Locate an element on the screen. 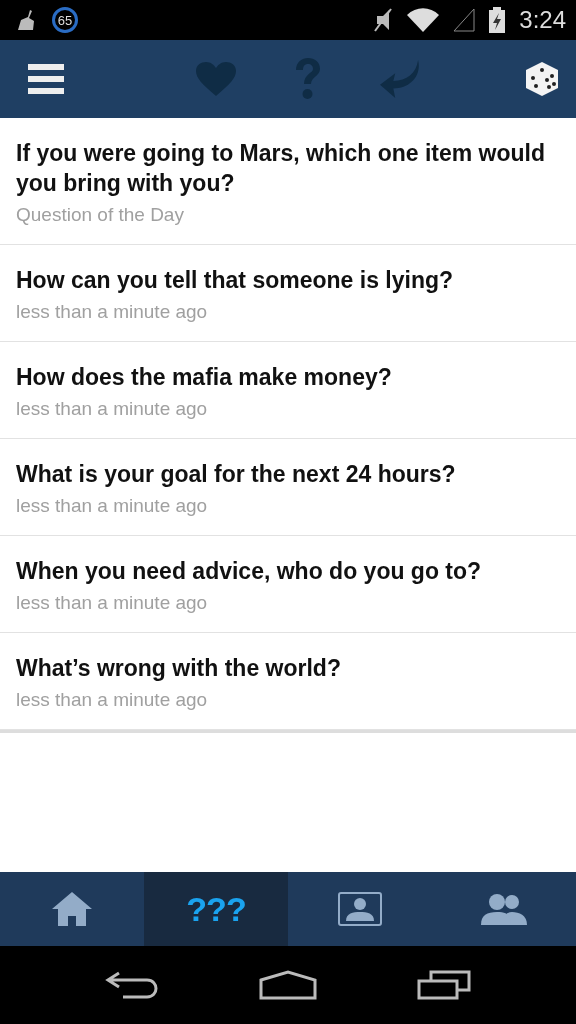 This screenshot has height=1024, width=576. back-nav-button is located at coordinates (132, 985).